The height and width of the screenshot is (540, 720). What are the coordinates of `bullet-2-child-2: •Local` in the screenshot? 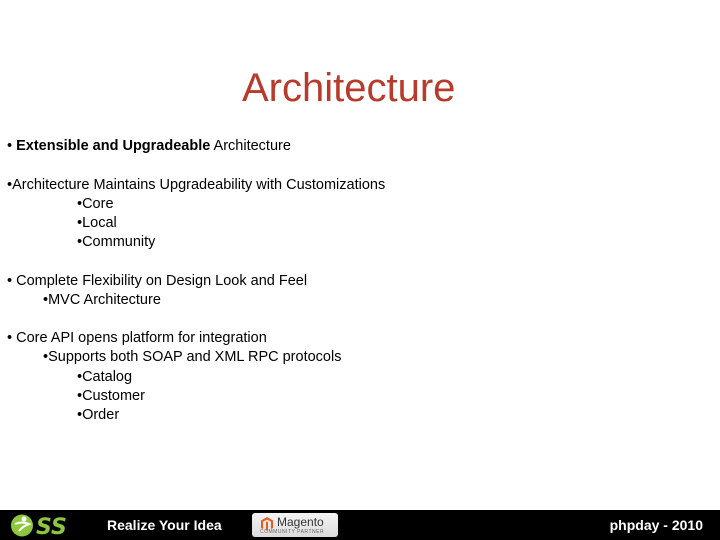 It's located at (97, 223).